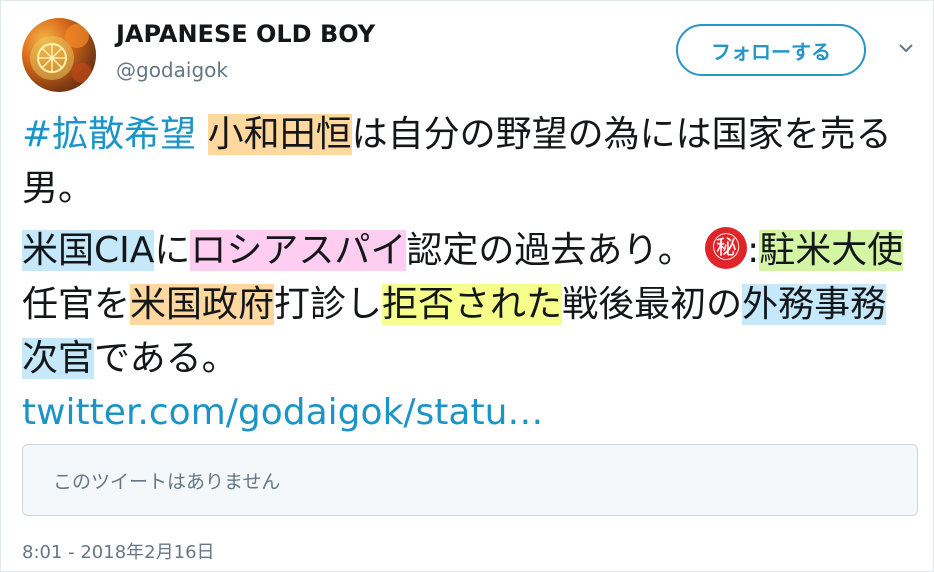 The width and height of the screenshot is (934, 572). What do you see at coordinates (202, 304) in the screenshot?
I see `highlight-us-gov: 米国政府` at bounding box center [202, 304].